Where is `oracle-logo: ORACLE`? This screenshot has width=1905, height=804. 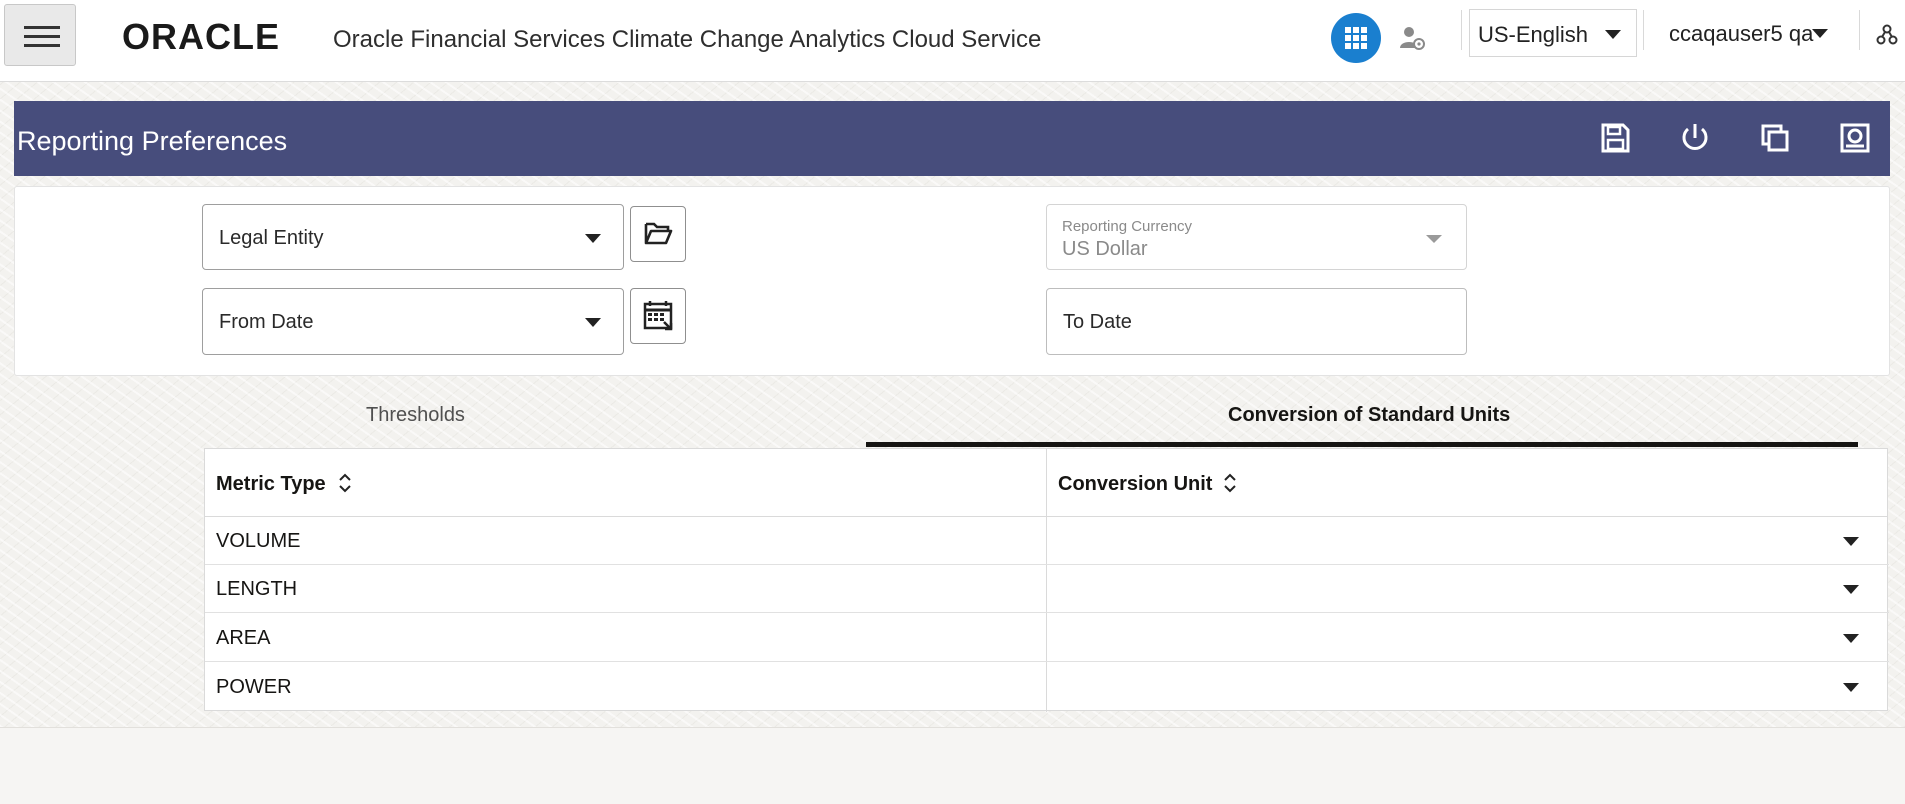
oracle-logo: ORACLE is located at coordinates (226, 36).